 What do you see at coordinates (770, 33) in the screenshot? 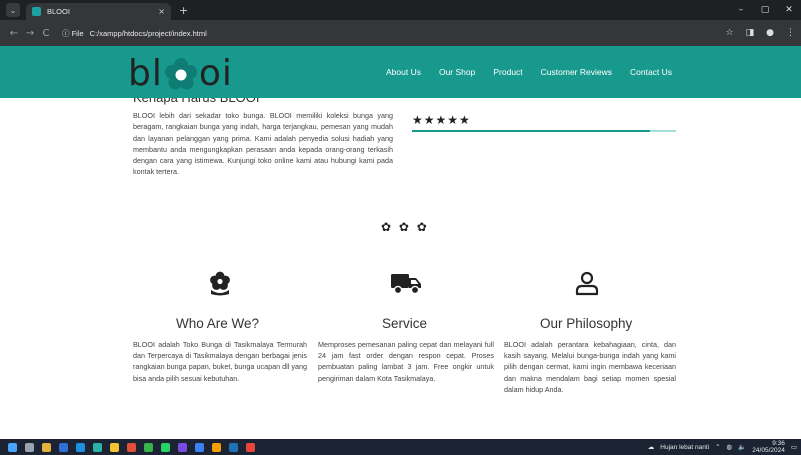
I see `profile-icon: ●` at bounding box center [770, 33].